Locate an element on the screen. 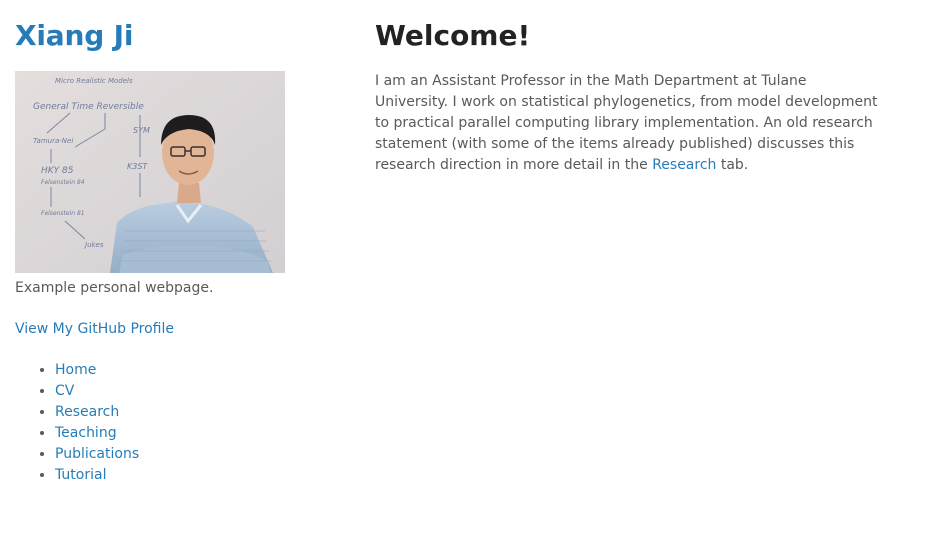  nav-item-cv: CV is located at coordinates (97, 391).